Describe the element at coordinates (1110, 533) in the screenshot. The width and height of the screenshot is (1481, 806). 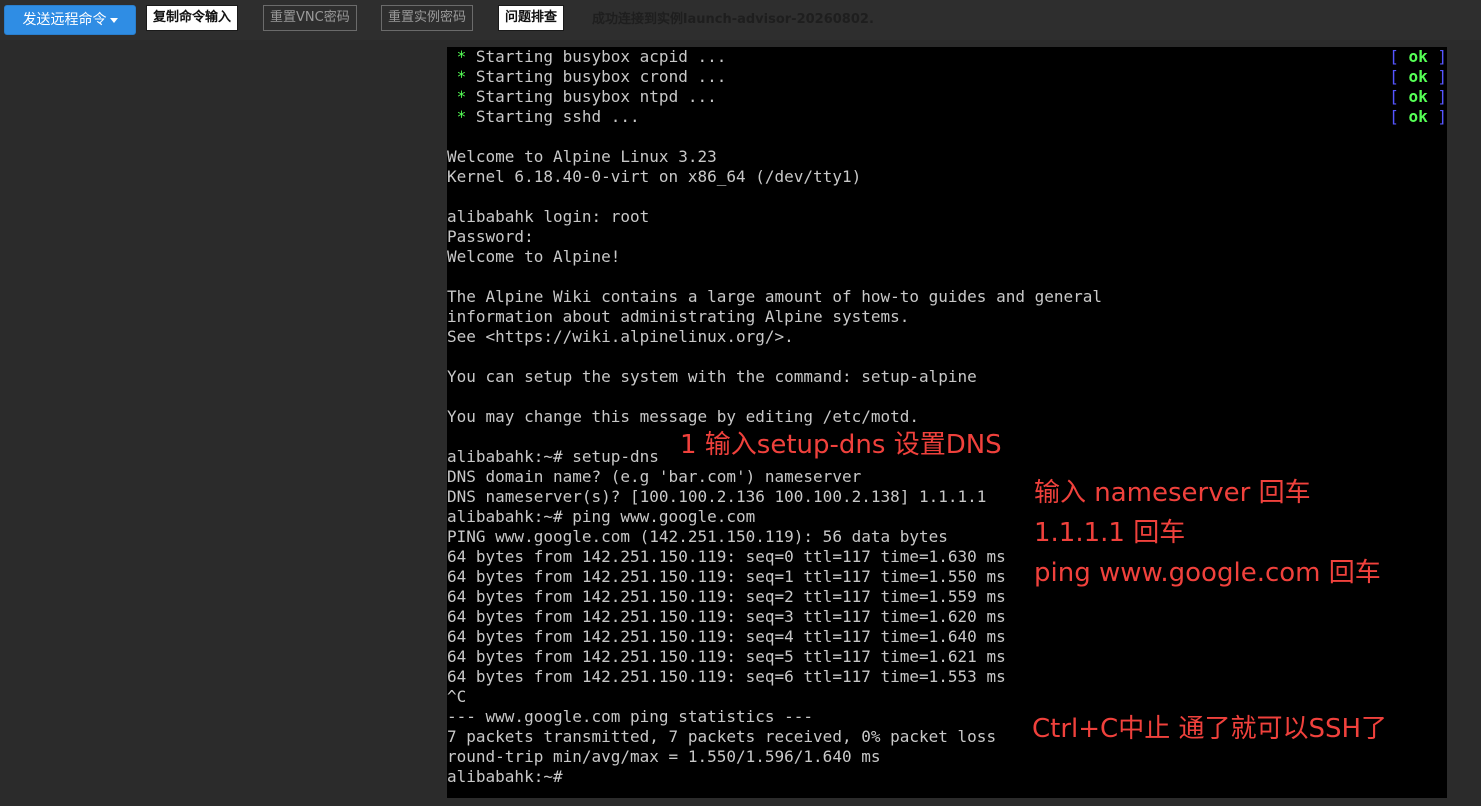
I see `annotation-step-3: 1.1.1.1 回车` at that location.